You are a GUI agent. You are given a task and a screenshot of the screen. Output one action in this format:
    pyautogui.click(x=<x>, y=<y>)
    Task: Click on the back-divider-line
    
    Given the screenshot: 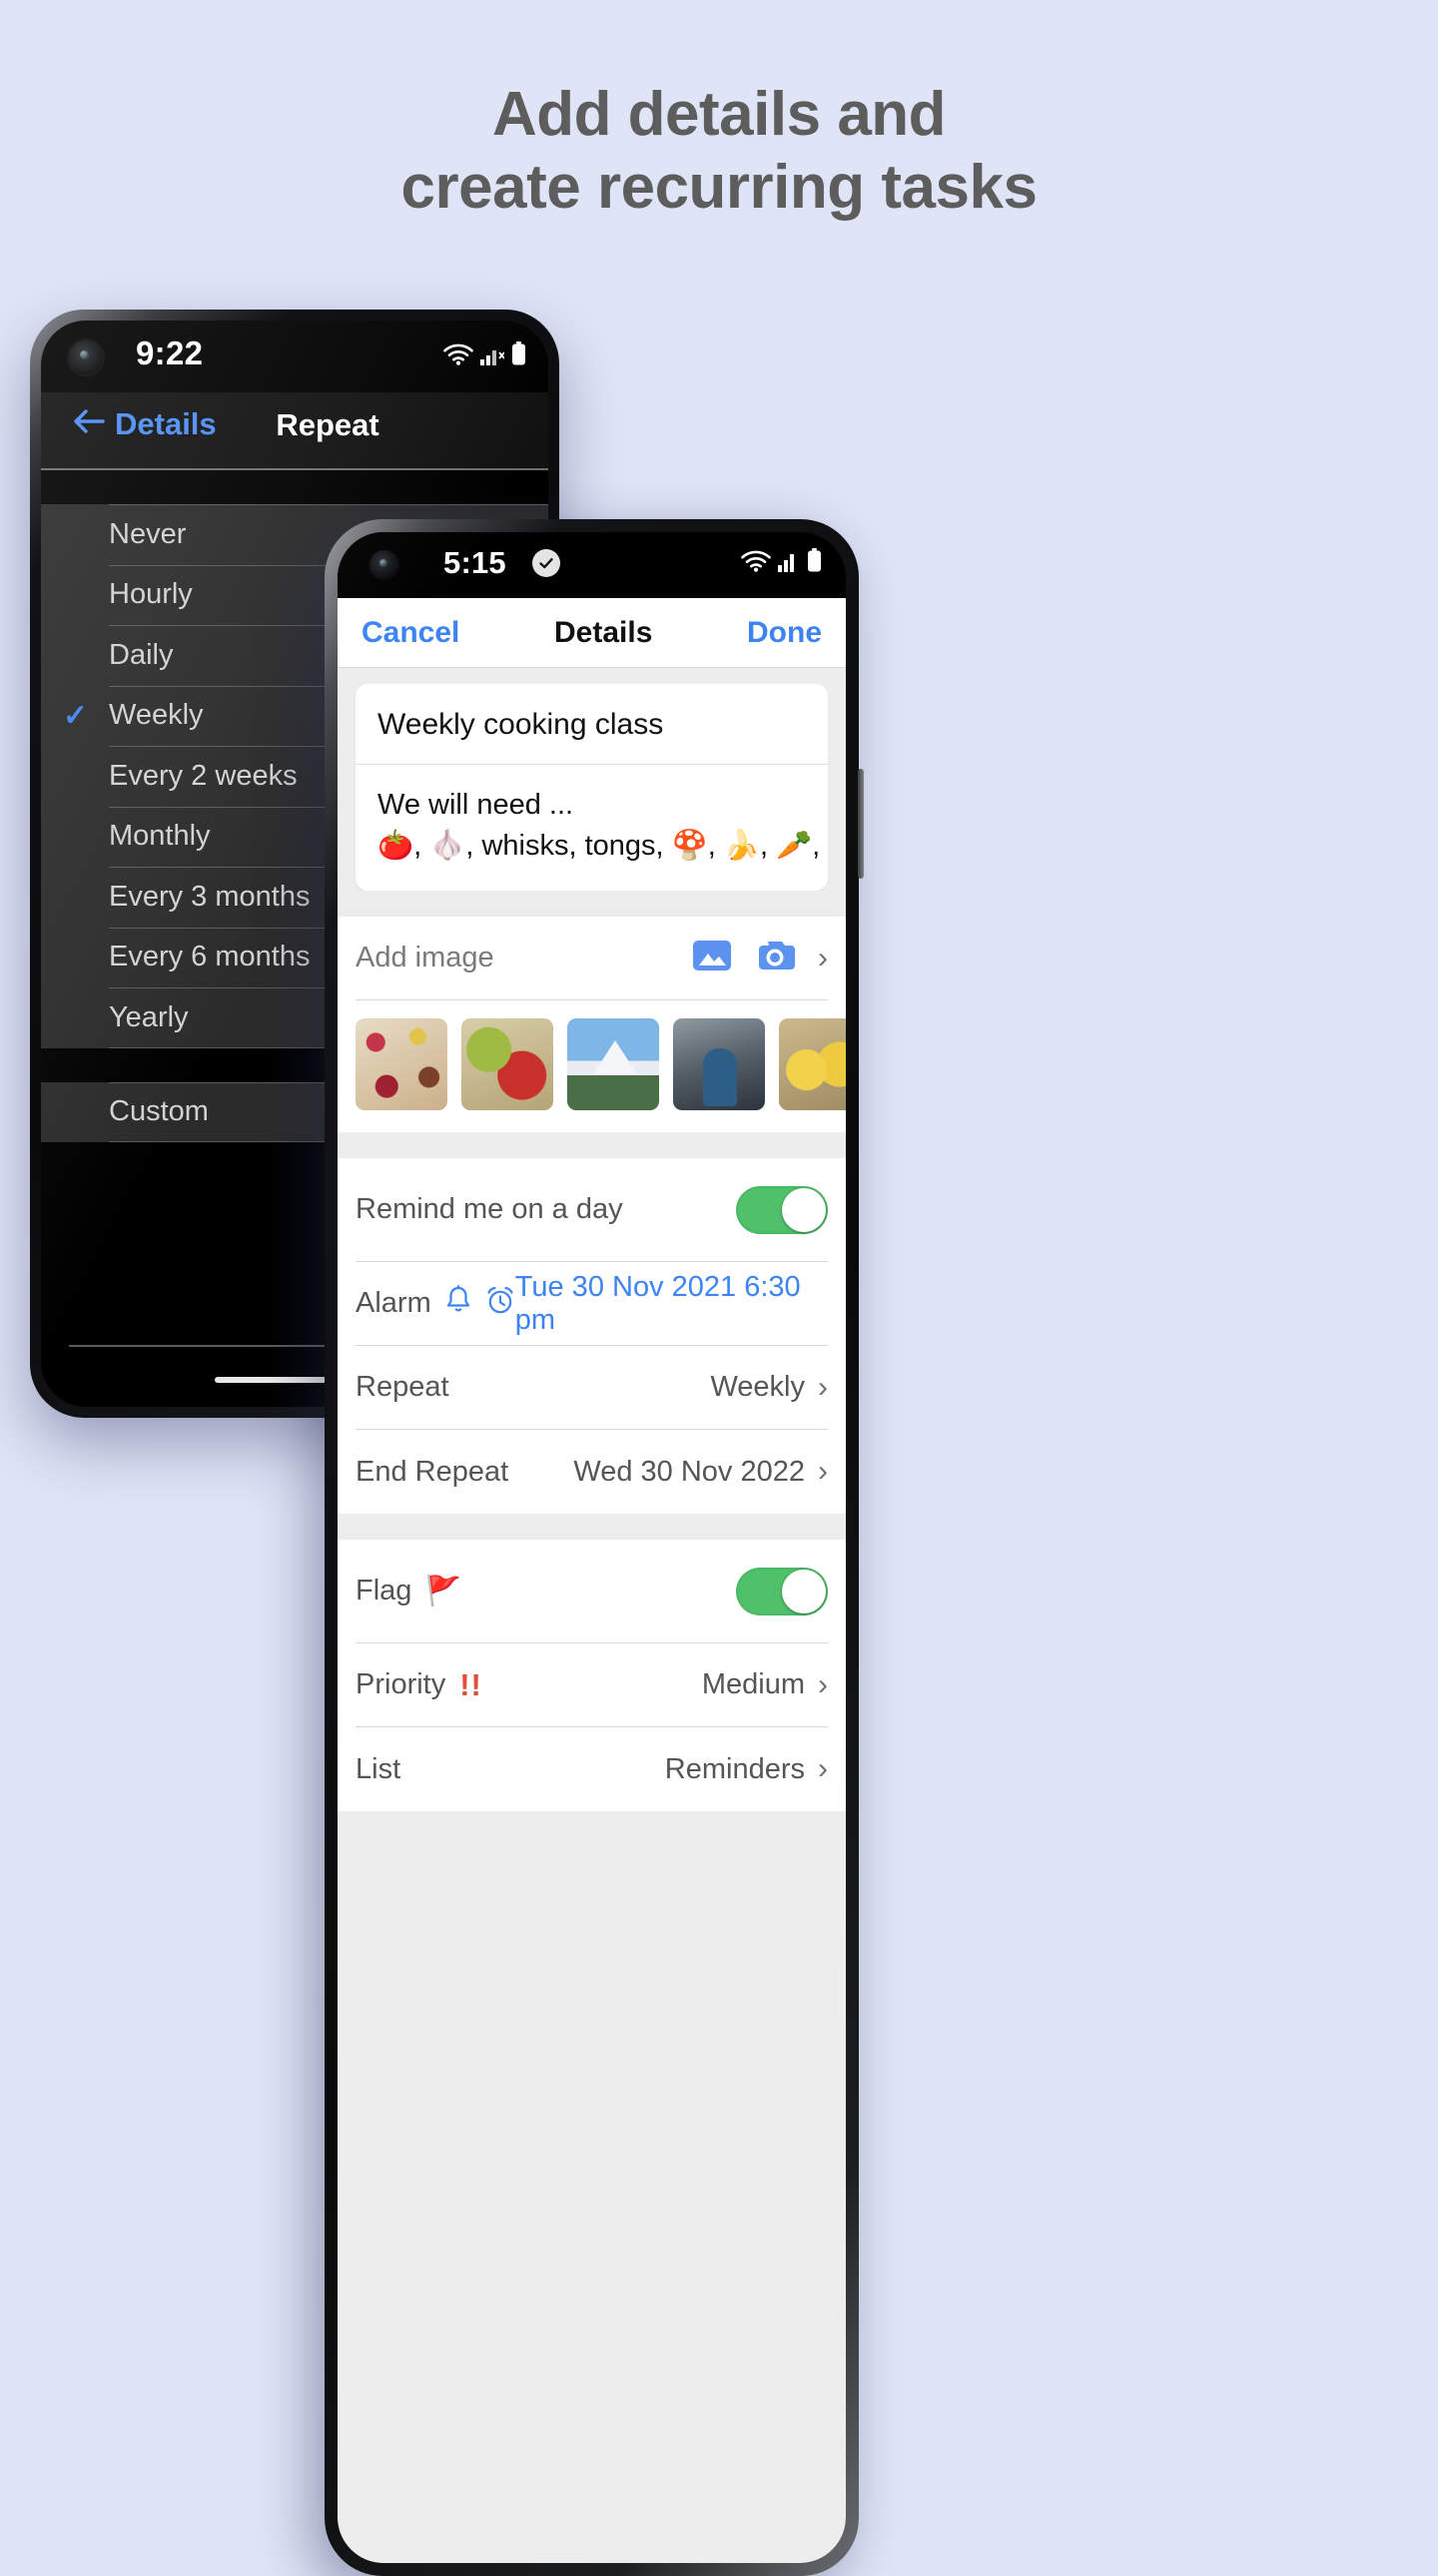 What is the action you would take?
    pyautogui.click(x=203, y=1346)
    